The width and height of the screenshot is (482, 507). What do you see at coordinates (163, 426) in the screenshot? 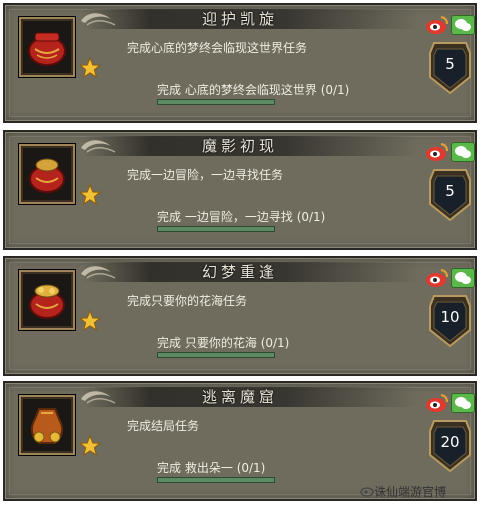
I see `quest-description: 完成结局任务` at bounding box center [163, 426].